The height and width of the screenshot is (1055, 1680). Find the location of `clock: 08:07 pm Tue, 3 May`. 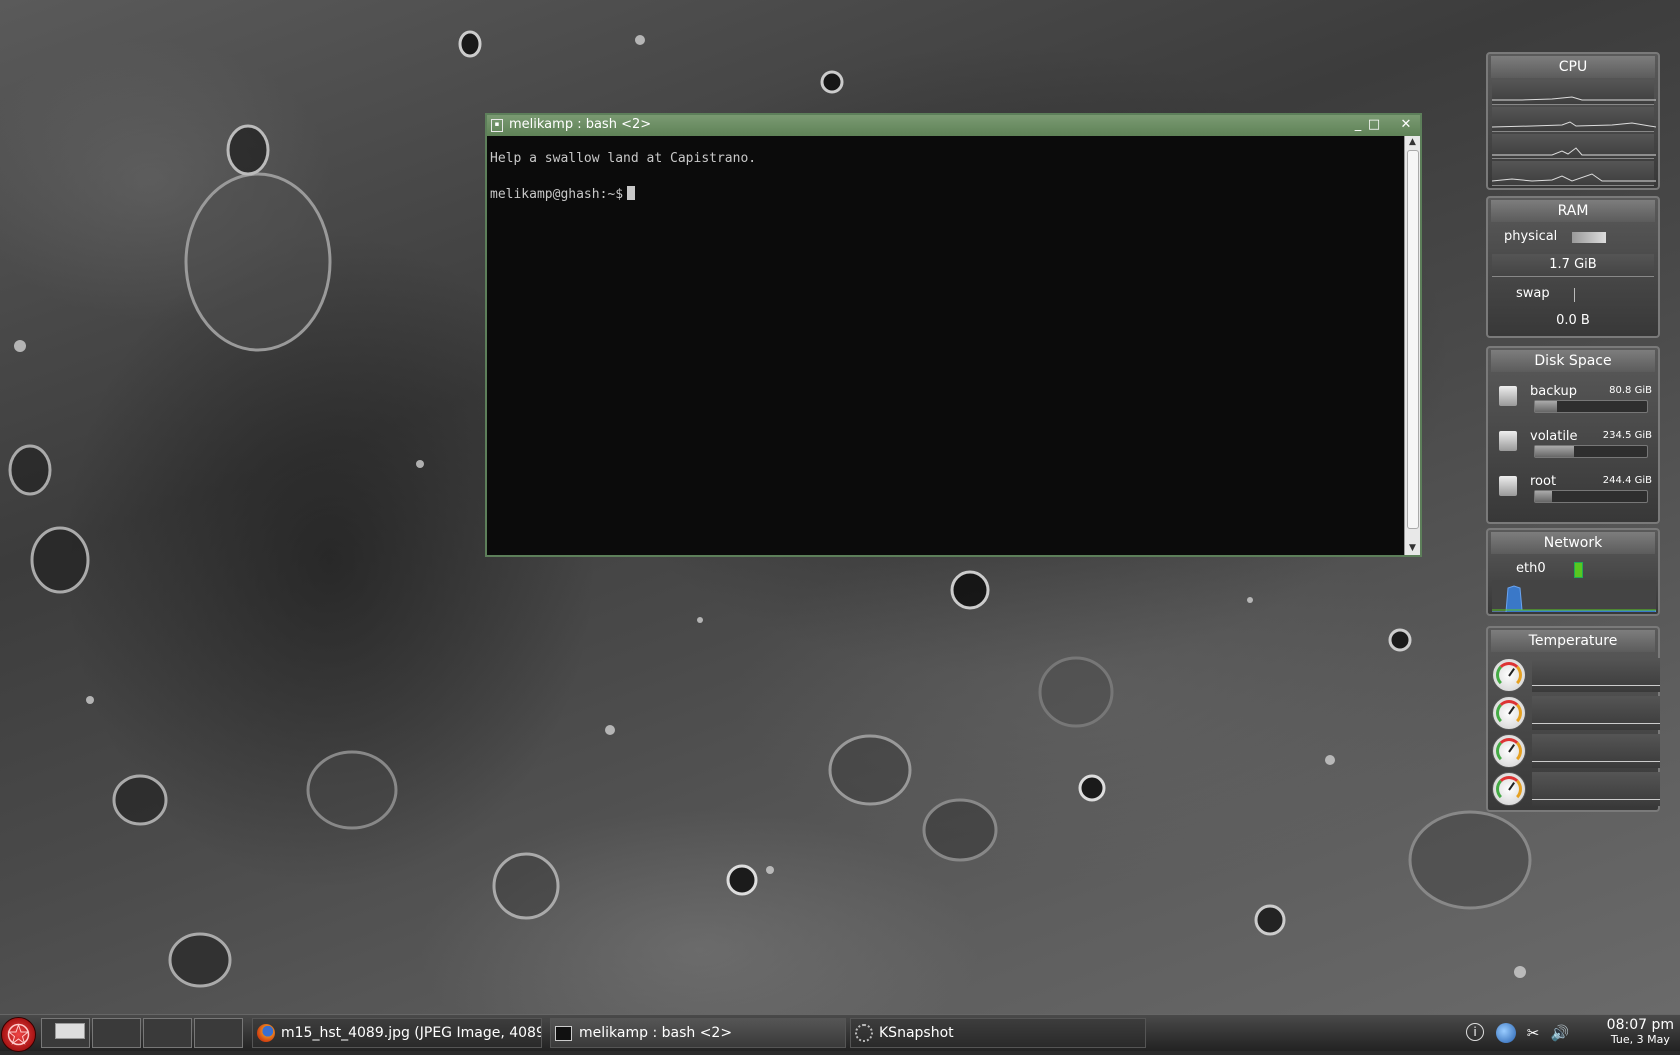

clock: 08:07 pm Tue, 3 May is located at coordinates (1640, 1031).